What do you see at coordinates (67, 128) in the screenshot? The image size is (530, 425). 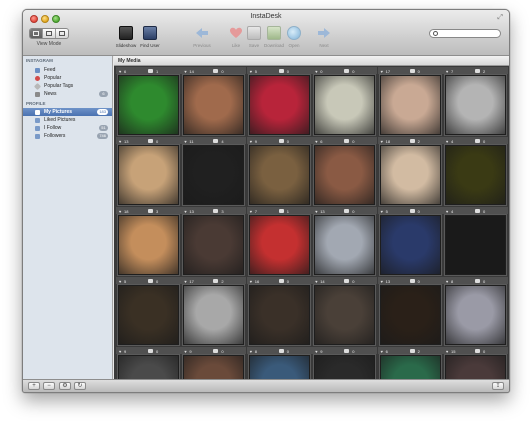 I see `sidebar-item-i-follow: I Follow 51` at bounding box center [67, 128].